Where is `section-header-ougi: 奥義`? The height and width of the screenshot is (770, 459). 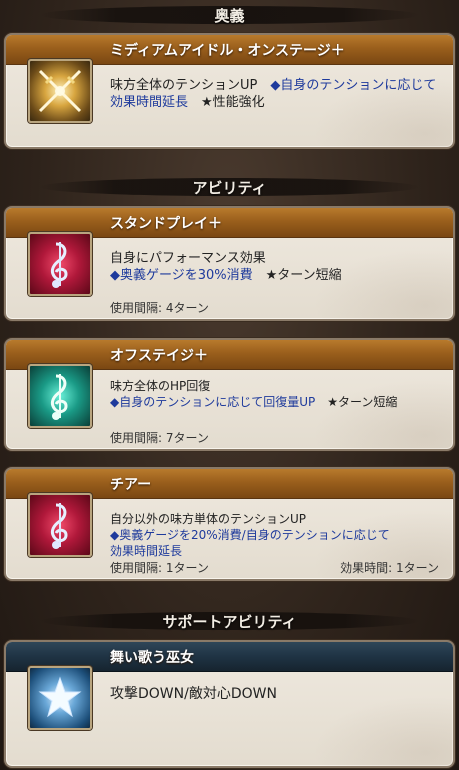 section-header-ougi: 奥義 is located at coordinates (229, 15).